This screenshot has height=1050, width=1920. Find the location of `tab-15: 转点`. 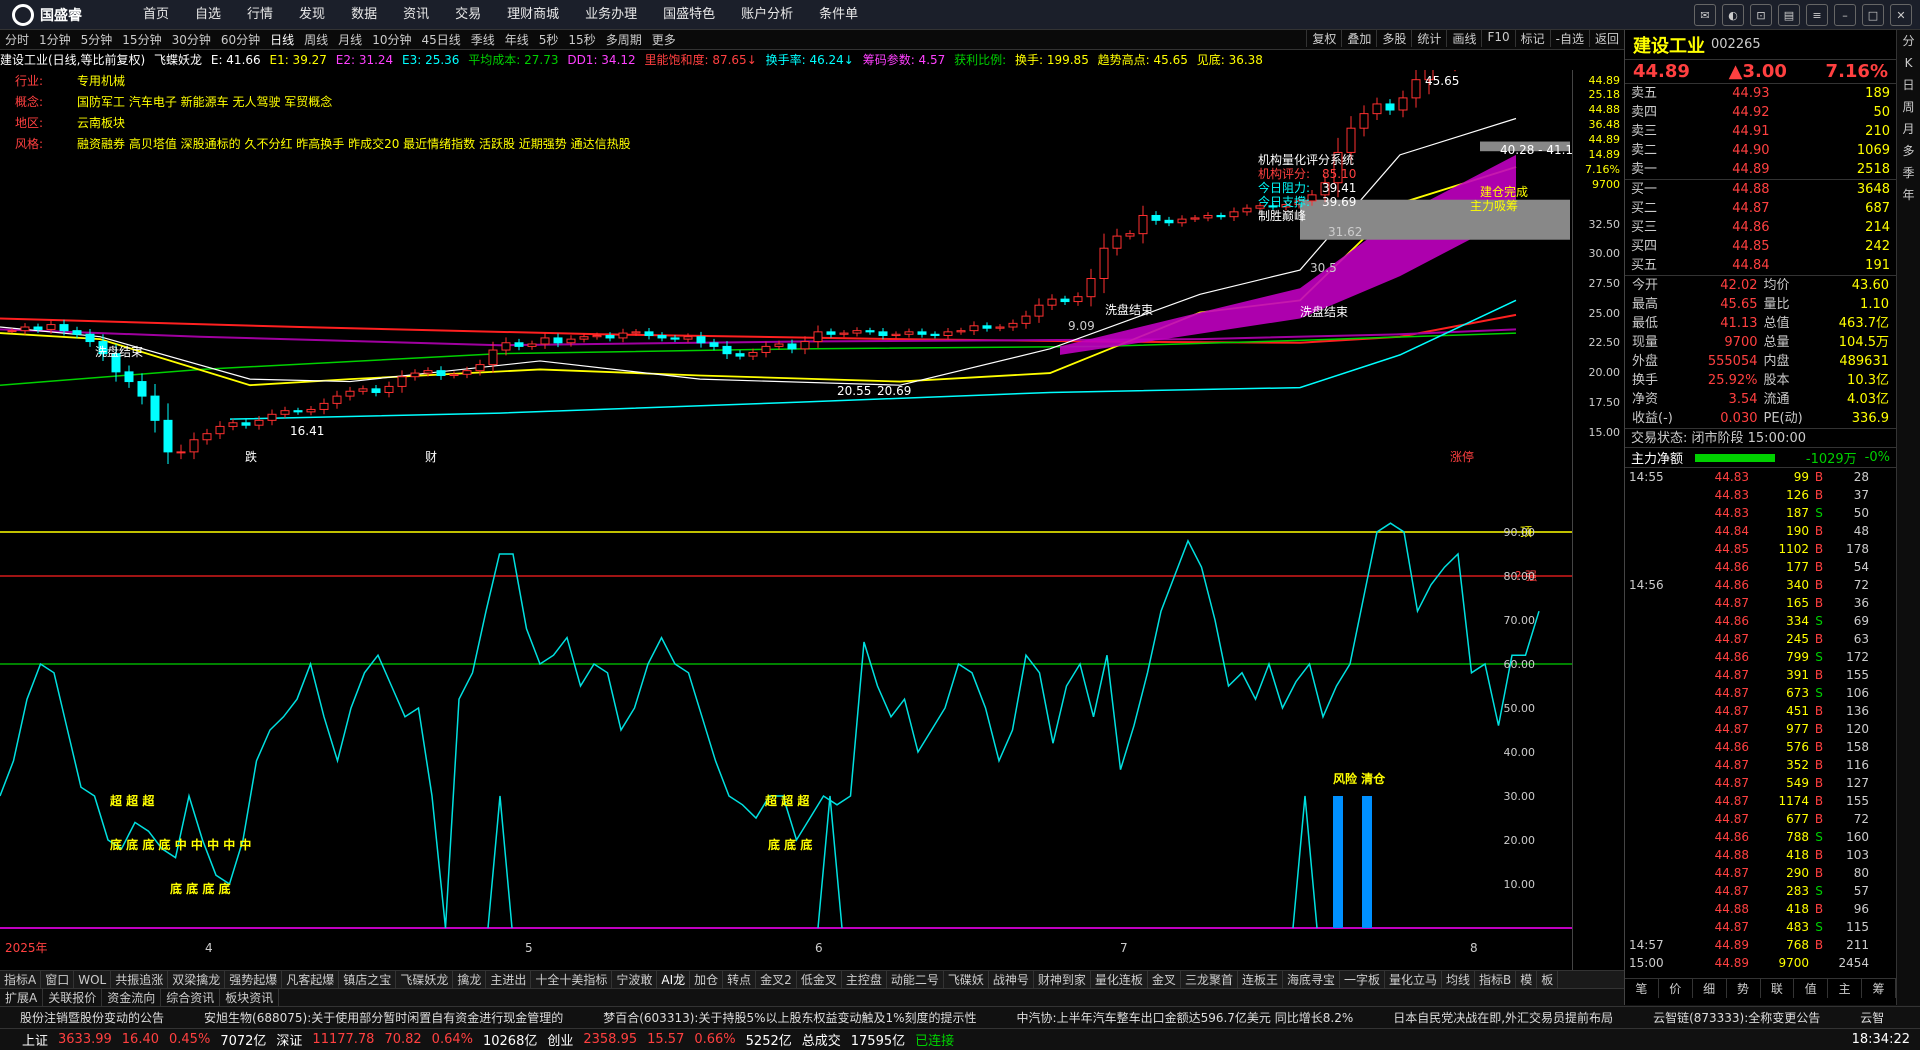

tab-15: 转点 is located at coordinates (740, 979).